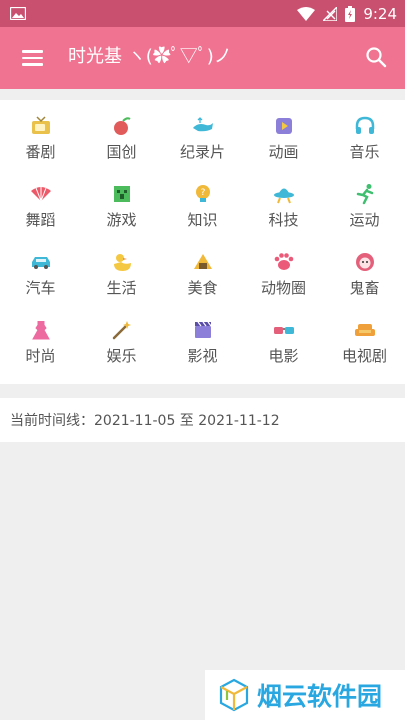 The width and height of the screenshot is (405, 720). I want to click on category-label: 动物圈, so click(283, 288).